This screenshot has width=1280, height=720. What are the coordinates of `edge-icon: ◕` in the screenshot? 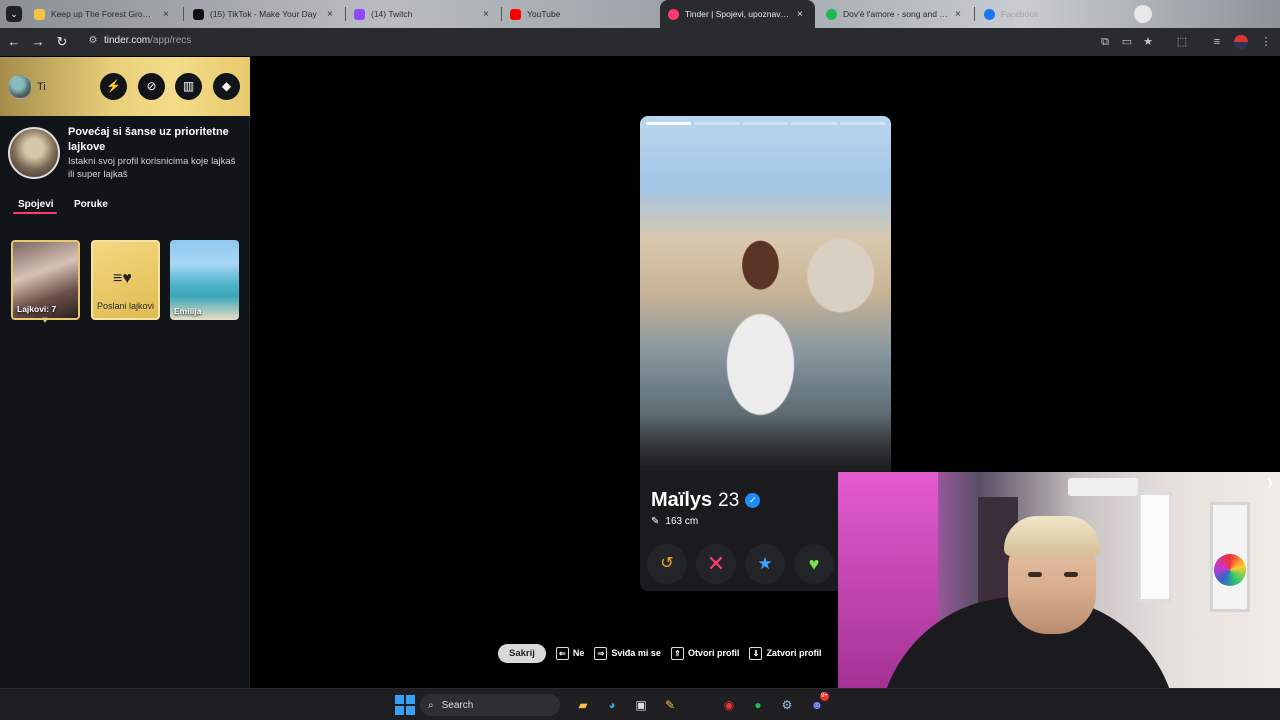 It's located at (612, 705).